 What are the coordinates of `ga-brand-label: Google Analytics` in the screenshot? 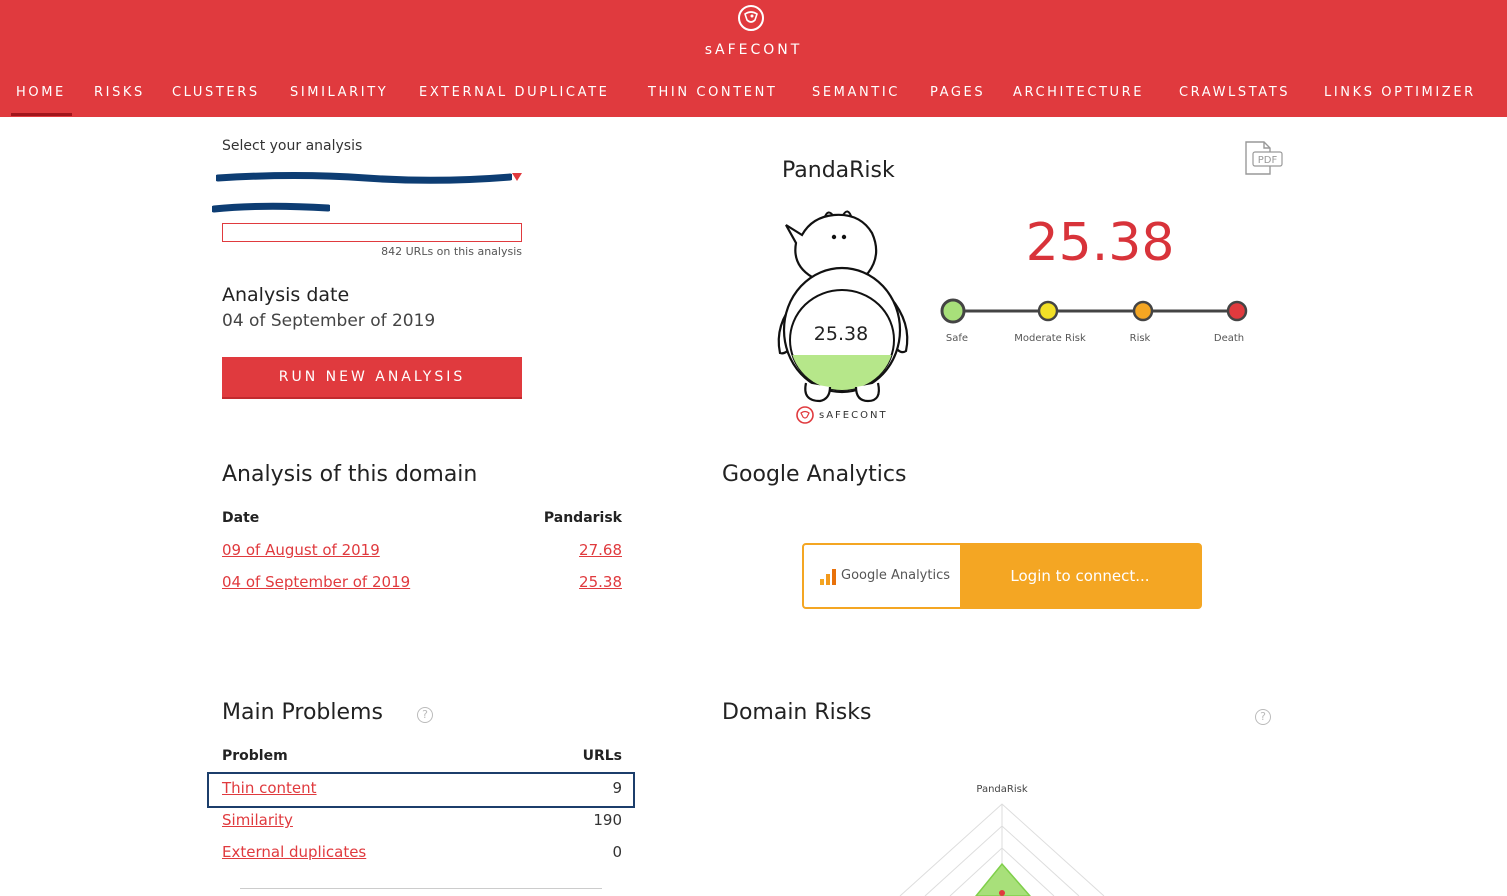 It's located at (896, 575).